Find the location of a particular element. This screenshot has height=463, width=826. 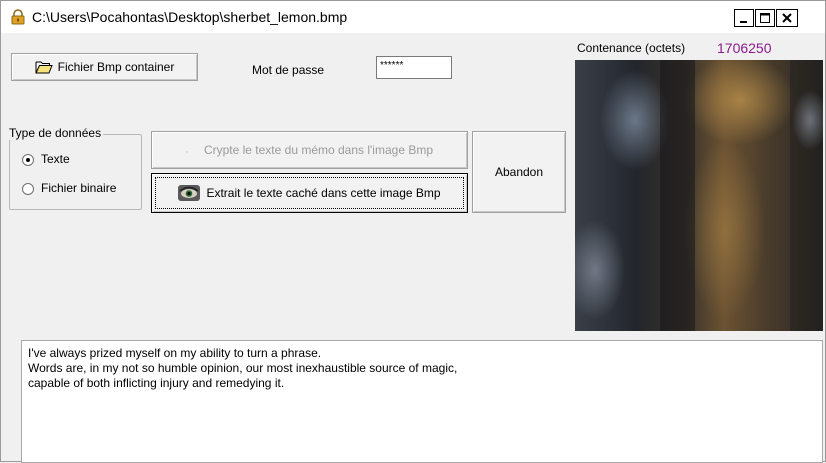

disabled-icon: , is located at coordinates (186, 150).